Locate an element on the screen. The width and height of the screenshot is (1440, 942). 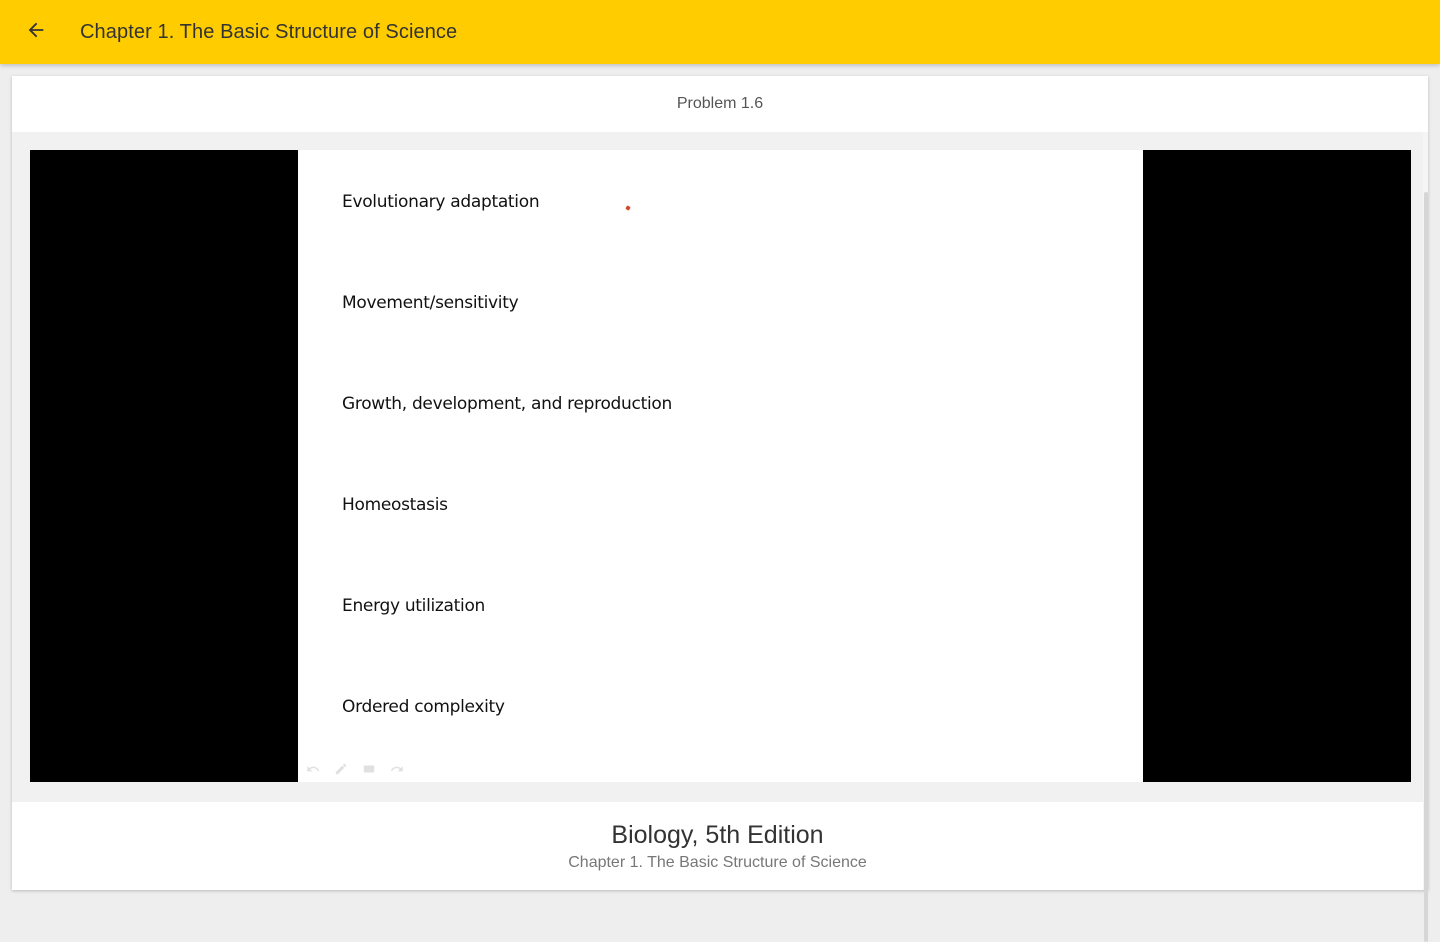
redo-icon is located at coordinates (397, 769).